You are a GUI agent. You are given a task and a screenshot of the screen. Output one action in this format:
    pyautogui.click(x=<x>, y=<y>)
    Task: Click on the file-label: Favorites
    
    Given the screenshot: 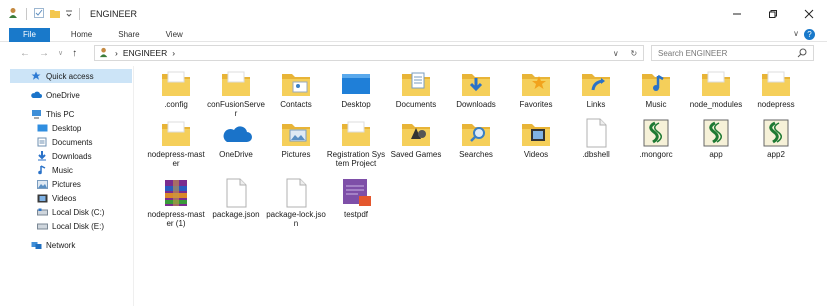 What is the action you would take?
    pyautogui.click(x=536, y=104)
    